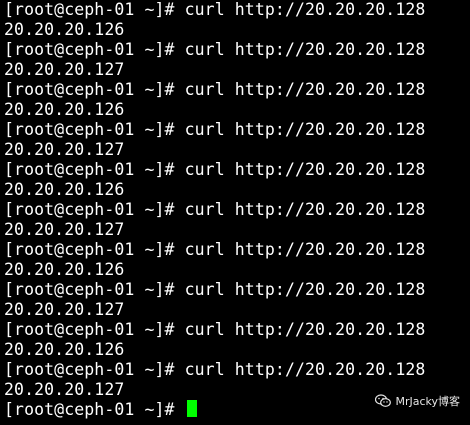  I want to click on terminal-cursor, so click(191, 408).